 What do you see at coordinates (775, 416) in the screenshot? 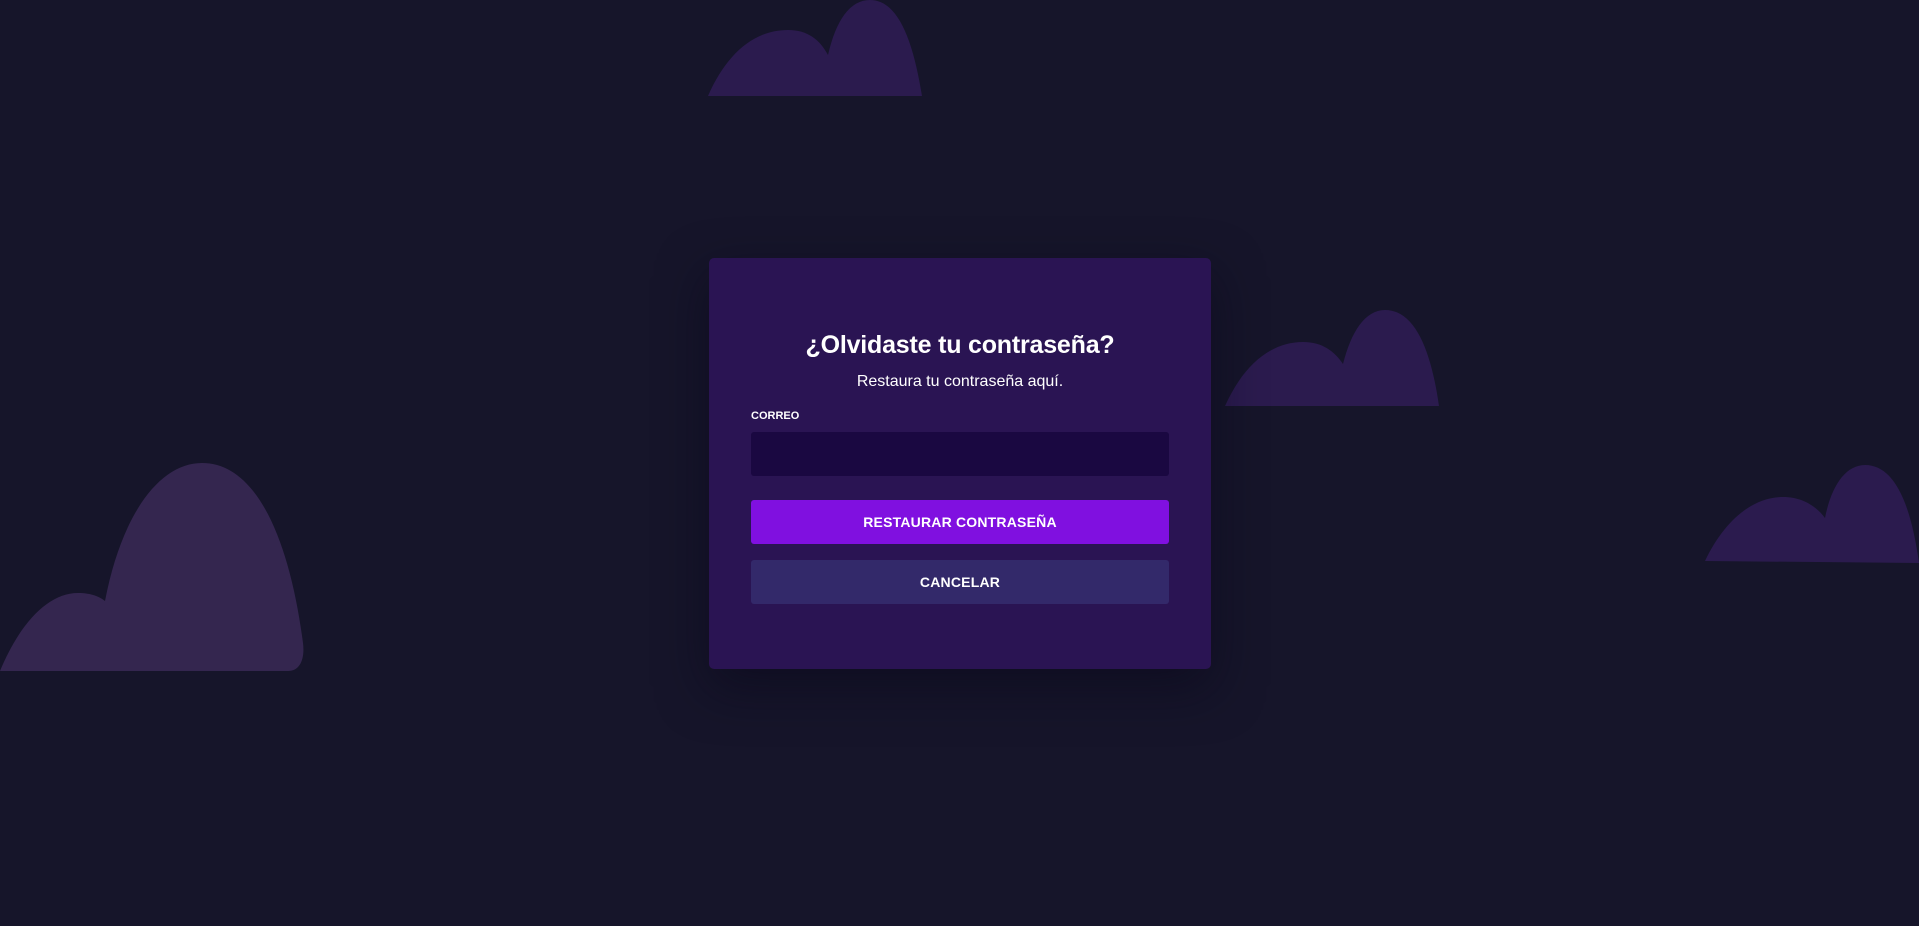
I see `email-label: CORREO` at bounding box center [775, 416].